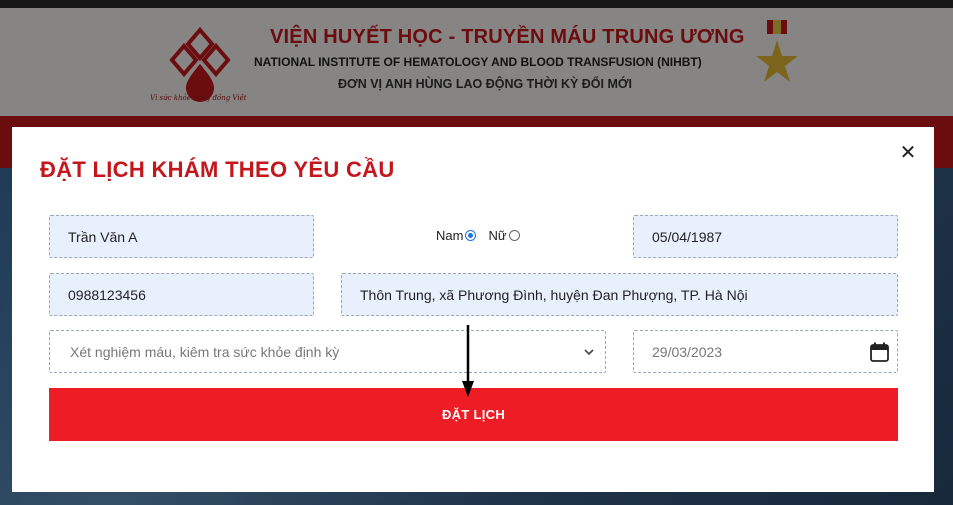 The height and width of the screenshot is (505, 953). I want to click on gender-radio-group: Nam Nữ, so click(478, 235).